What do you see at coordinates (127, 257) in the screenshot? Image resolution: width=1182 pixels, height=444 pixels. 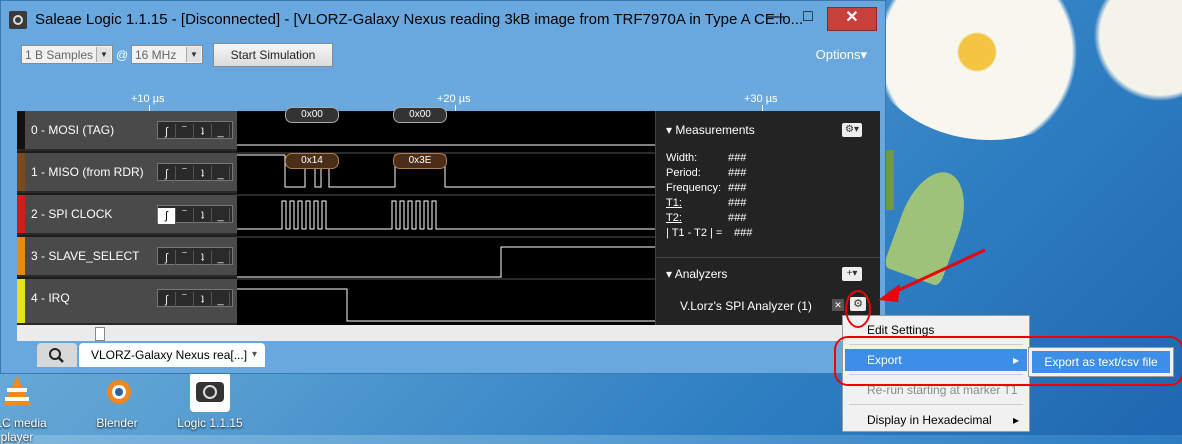 I see `channel-row-3: 3 - SLAVE_SELECT ʃ ‾ ʇ _` at bounding box center [127, 257].